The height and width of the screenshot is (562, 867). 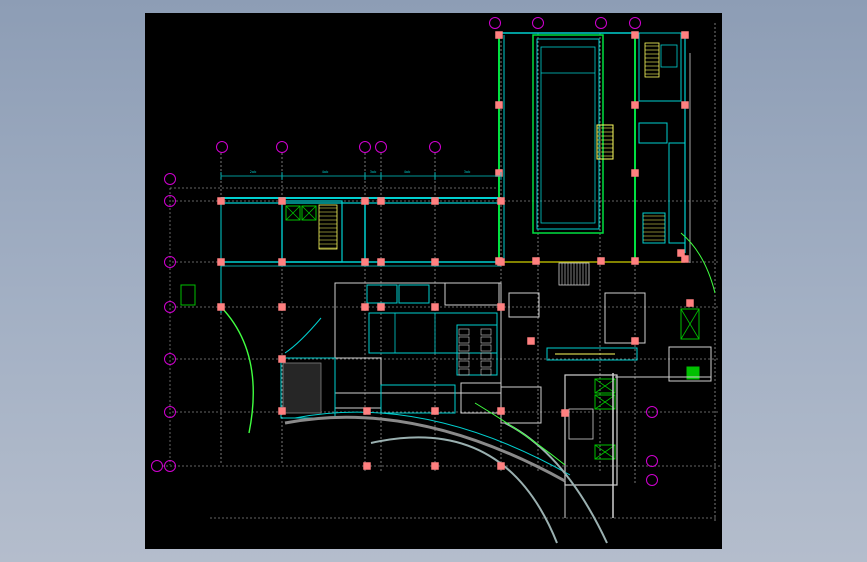 What do you see at coordinates (669, 56) in the screenshot?
I see `lift-a` at bounding box center [669, 56].